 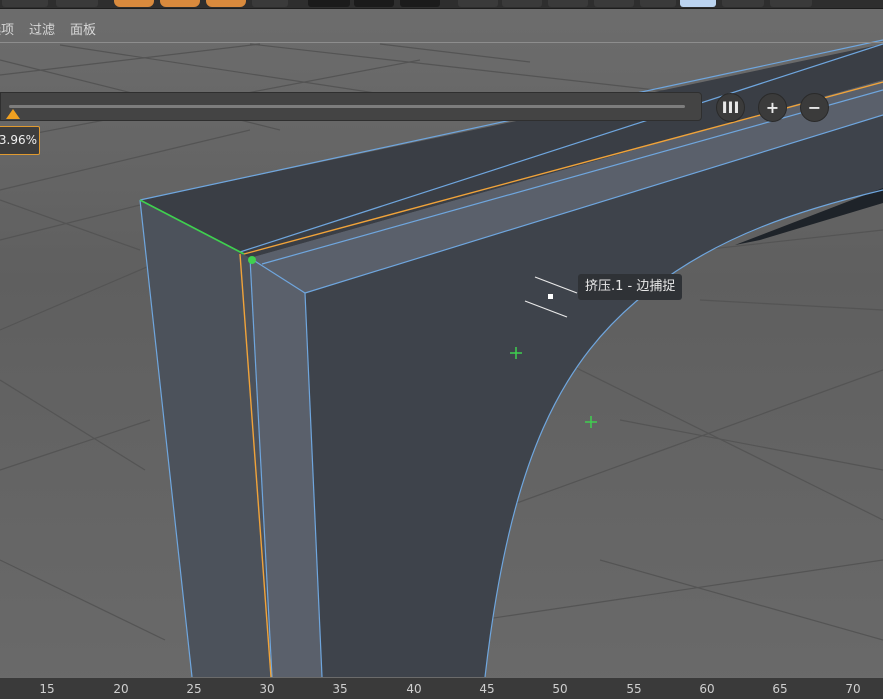 I want to click on ruler-tick-label: 25, so click(x=194, y=689).